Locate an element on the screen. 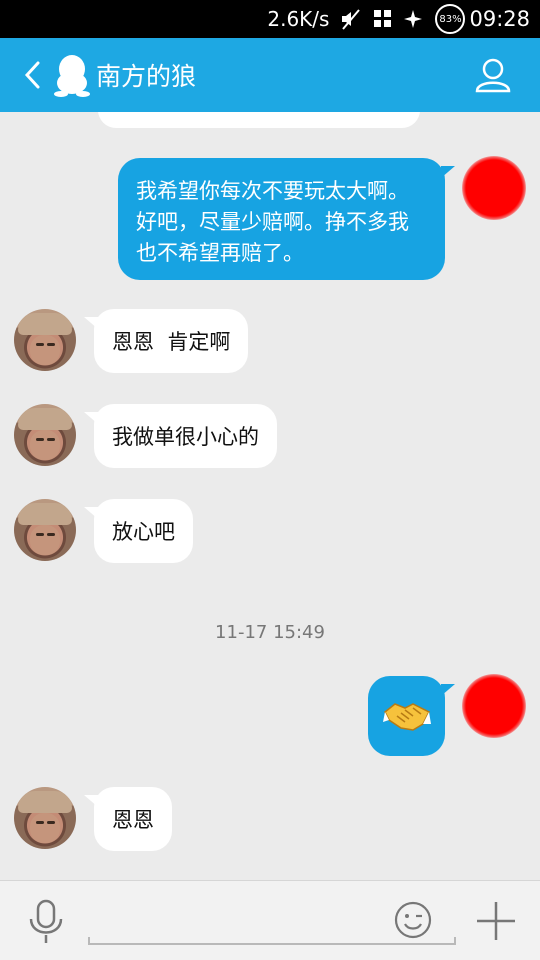 The width and height of the screenshot is (540, 960). input-edge-right is located at coordinates (455, 941).